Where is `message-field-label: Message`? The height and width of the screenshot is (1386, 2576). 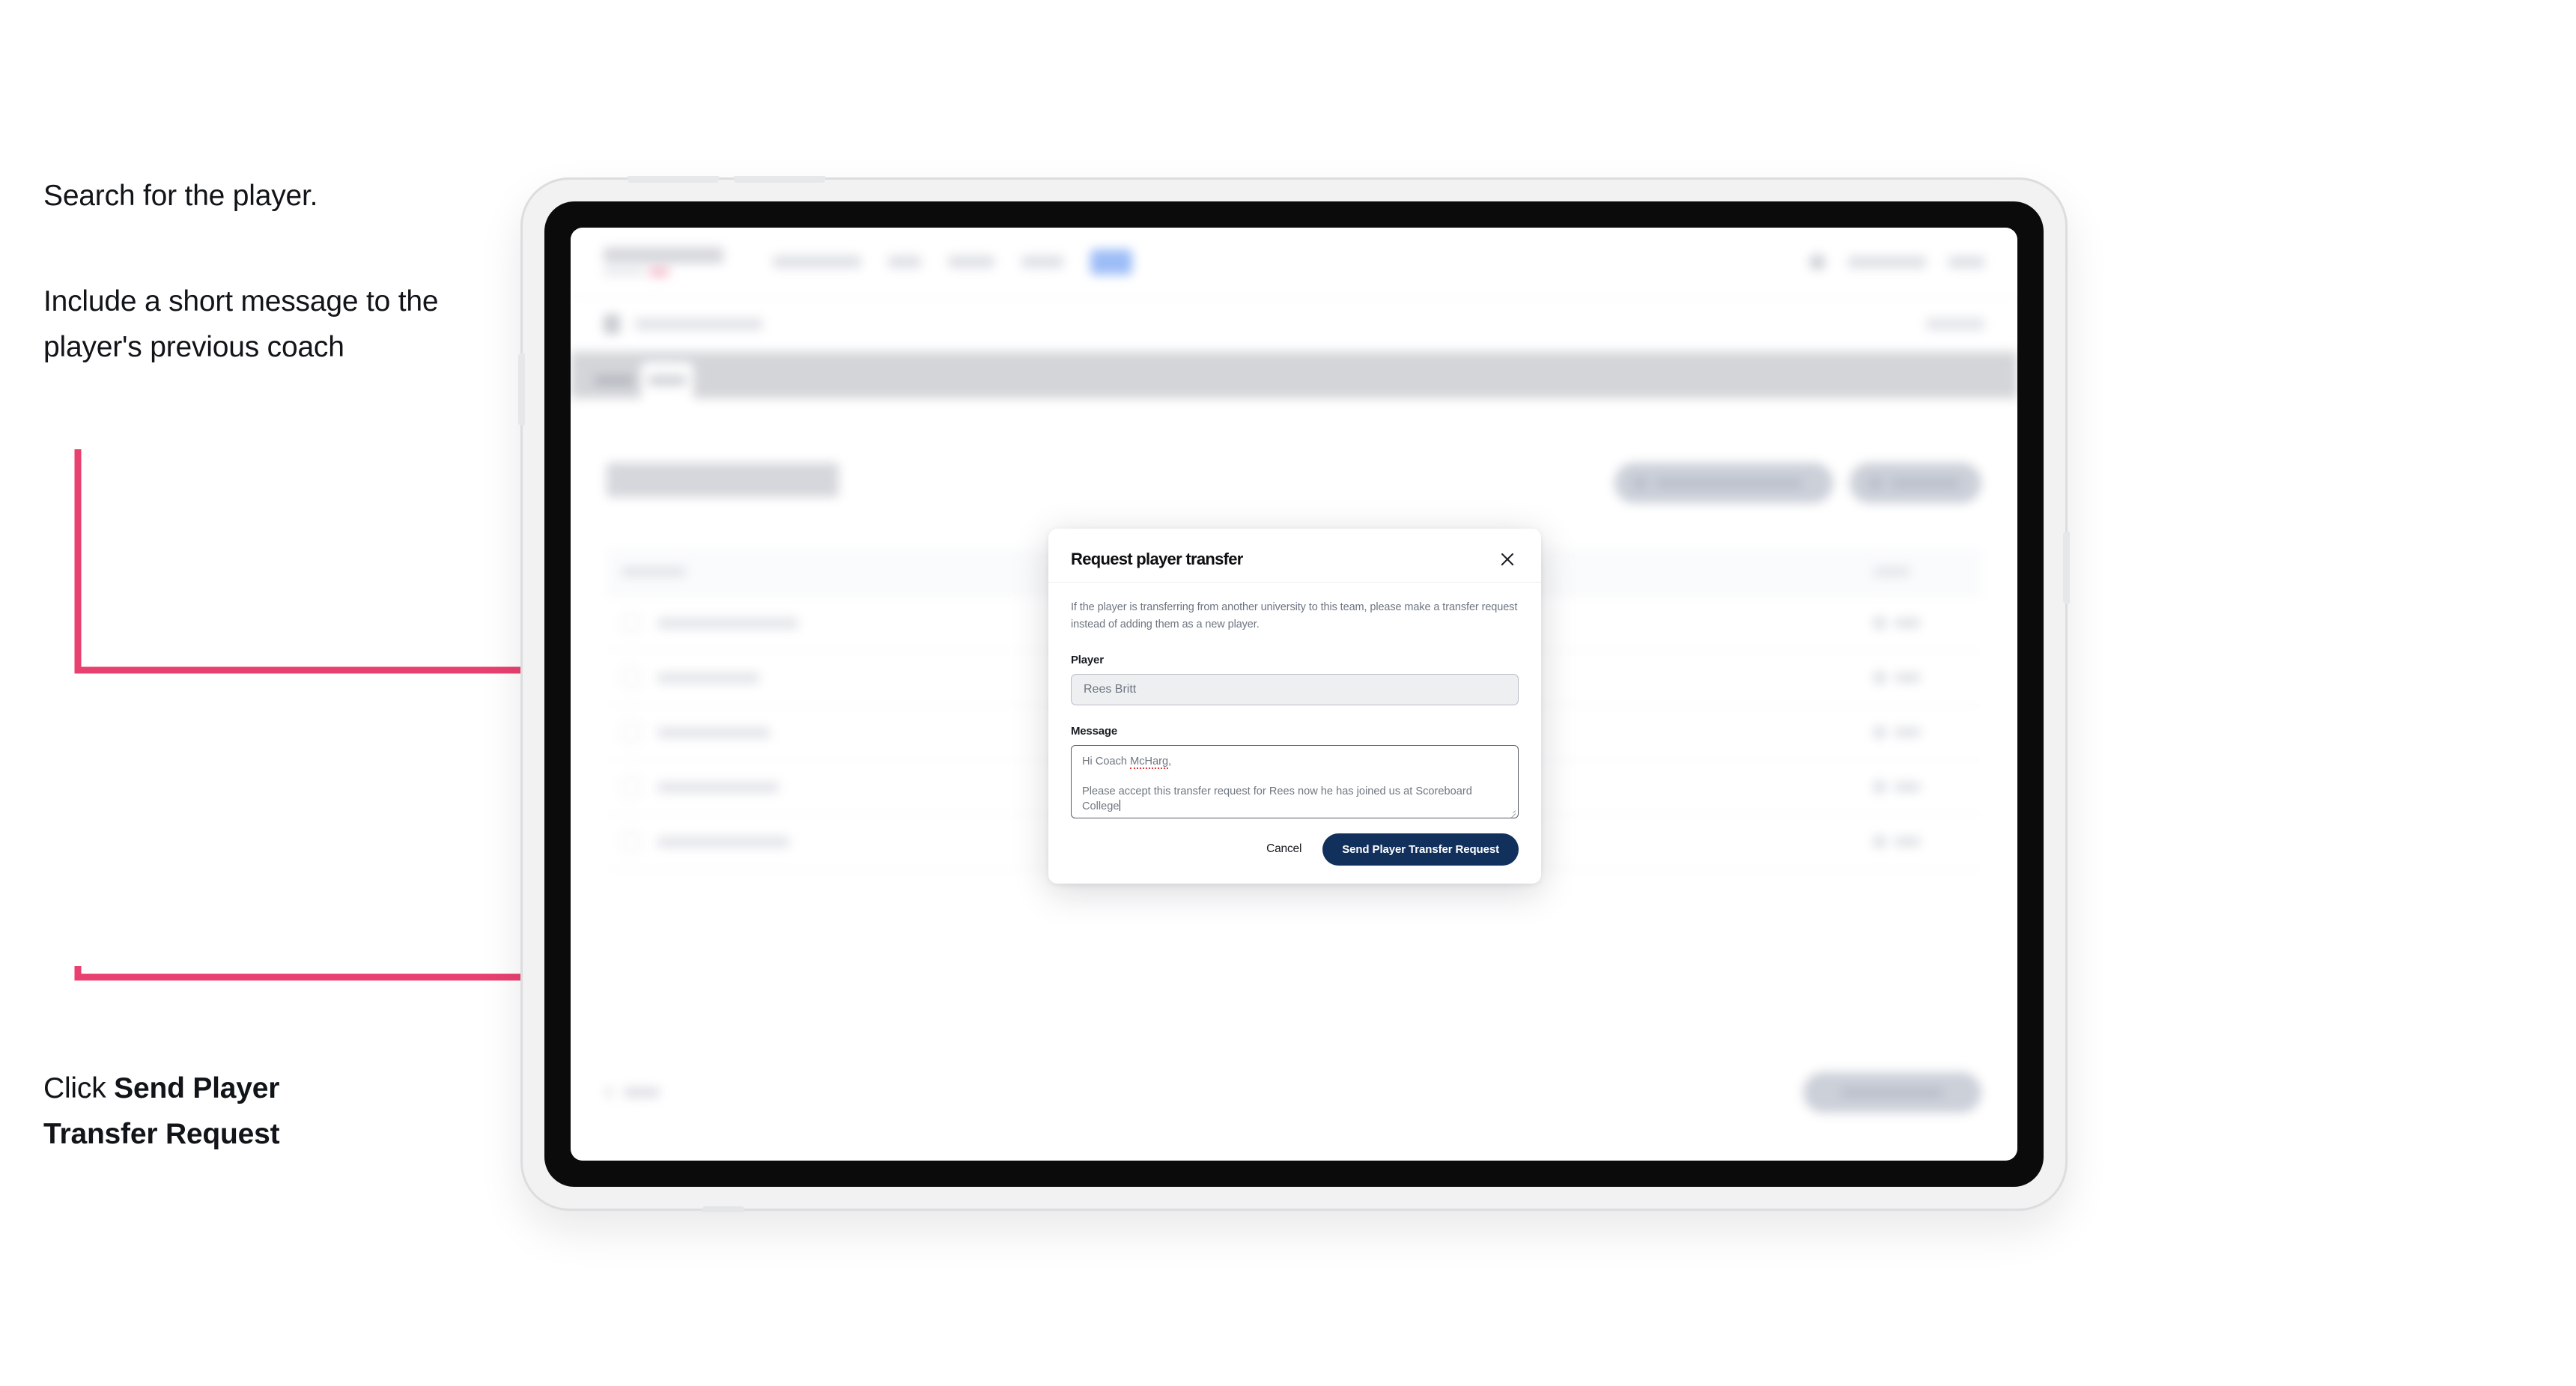 message-field-label: Message is located at coordinates (1094, 731).